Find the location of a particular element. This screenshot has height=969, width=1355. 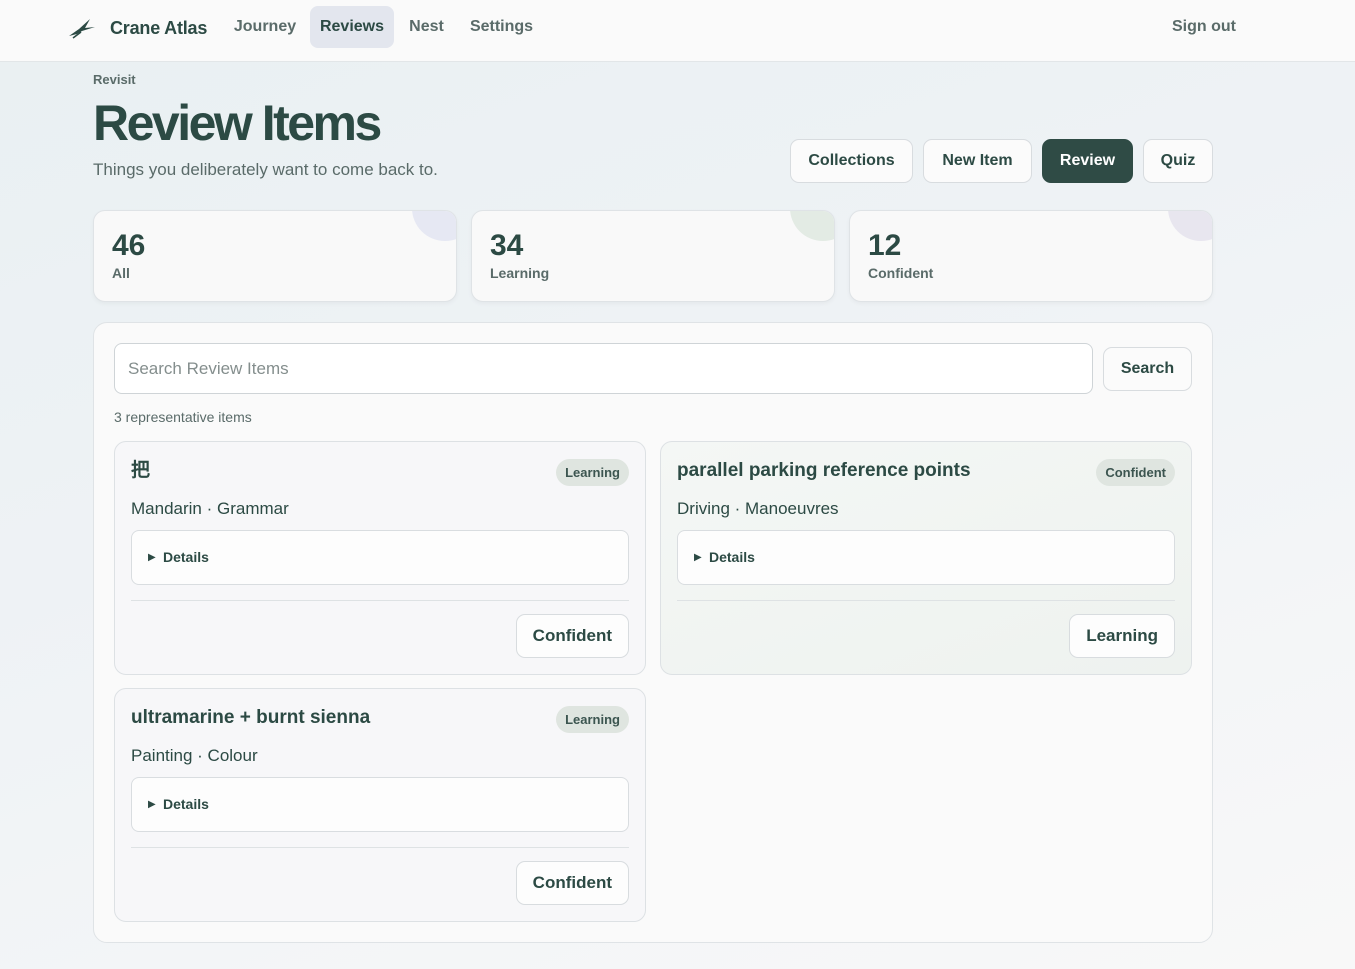

item-meta: Mandarin · Grammar is located at coordinates (210, 508).